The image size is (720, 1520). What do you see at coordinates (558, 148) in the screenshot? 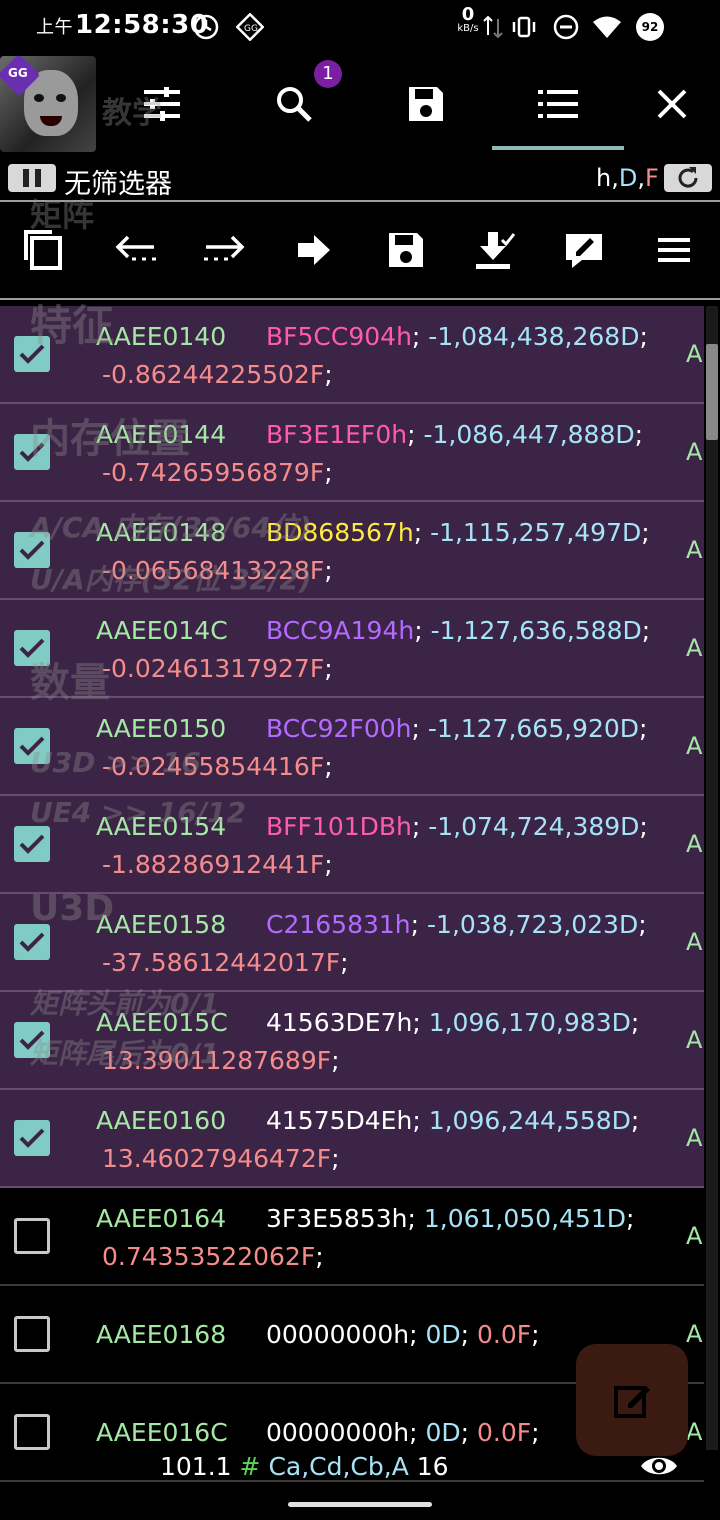
I see `active-tab-indicator` at bounding box center [558, 148].